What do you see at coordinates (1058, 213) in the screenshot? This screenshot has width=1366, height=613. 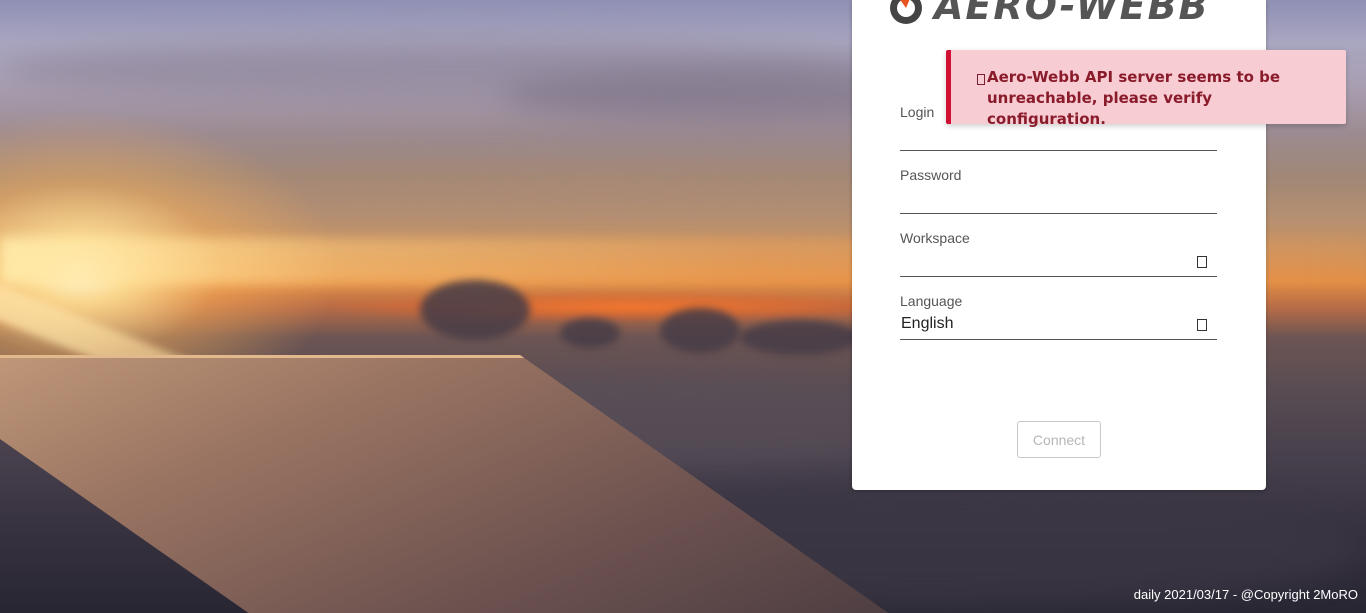 I see `password-input` at bounding box center [1058, 213].